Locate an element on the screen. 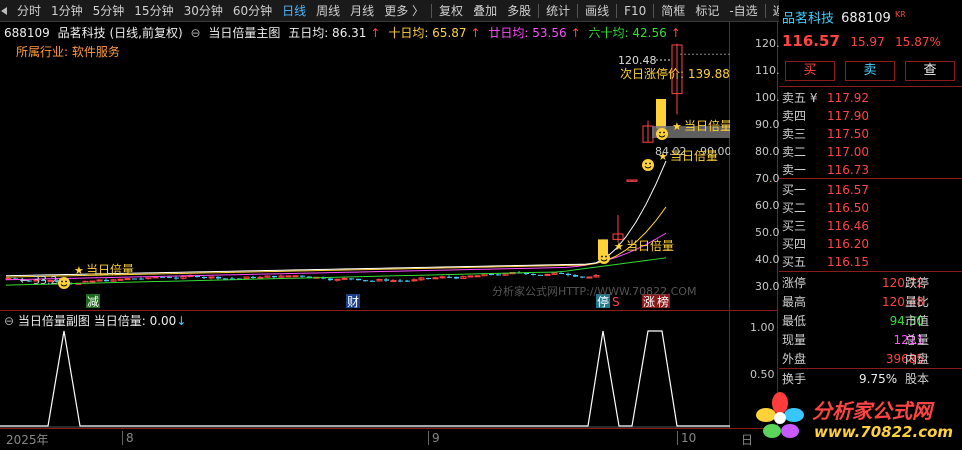 The image size is (962, 450). quote-header: 品茗科技 688109 KR is located at coordinates (844, 16).